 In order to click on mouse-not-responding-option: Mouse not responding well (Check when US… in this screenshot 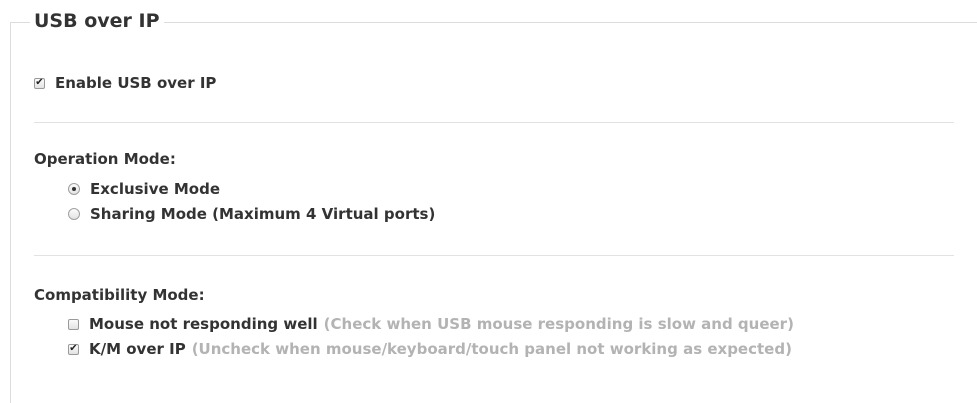, I will do `click(431, 324)`.